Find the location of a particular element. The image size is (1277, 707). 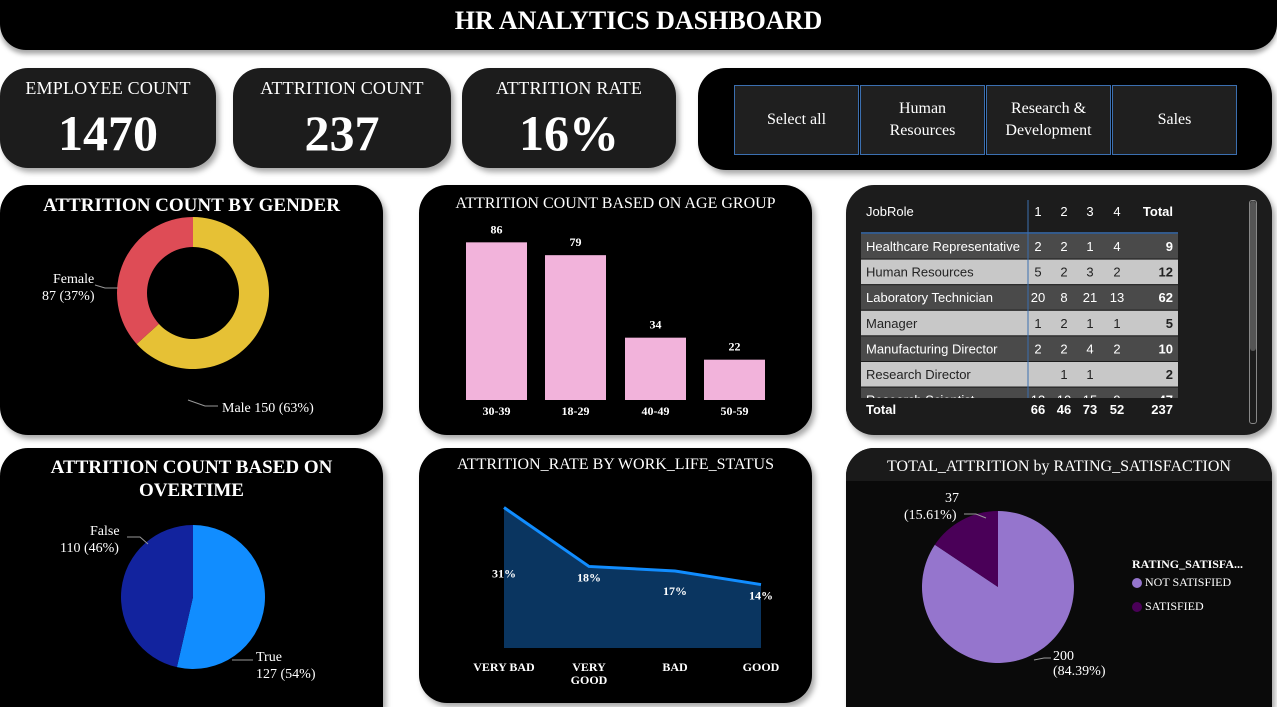

legend-not-satisfied: NOT SATISFIED is located at coordinates (1188, 582).